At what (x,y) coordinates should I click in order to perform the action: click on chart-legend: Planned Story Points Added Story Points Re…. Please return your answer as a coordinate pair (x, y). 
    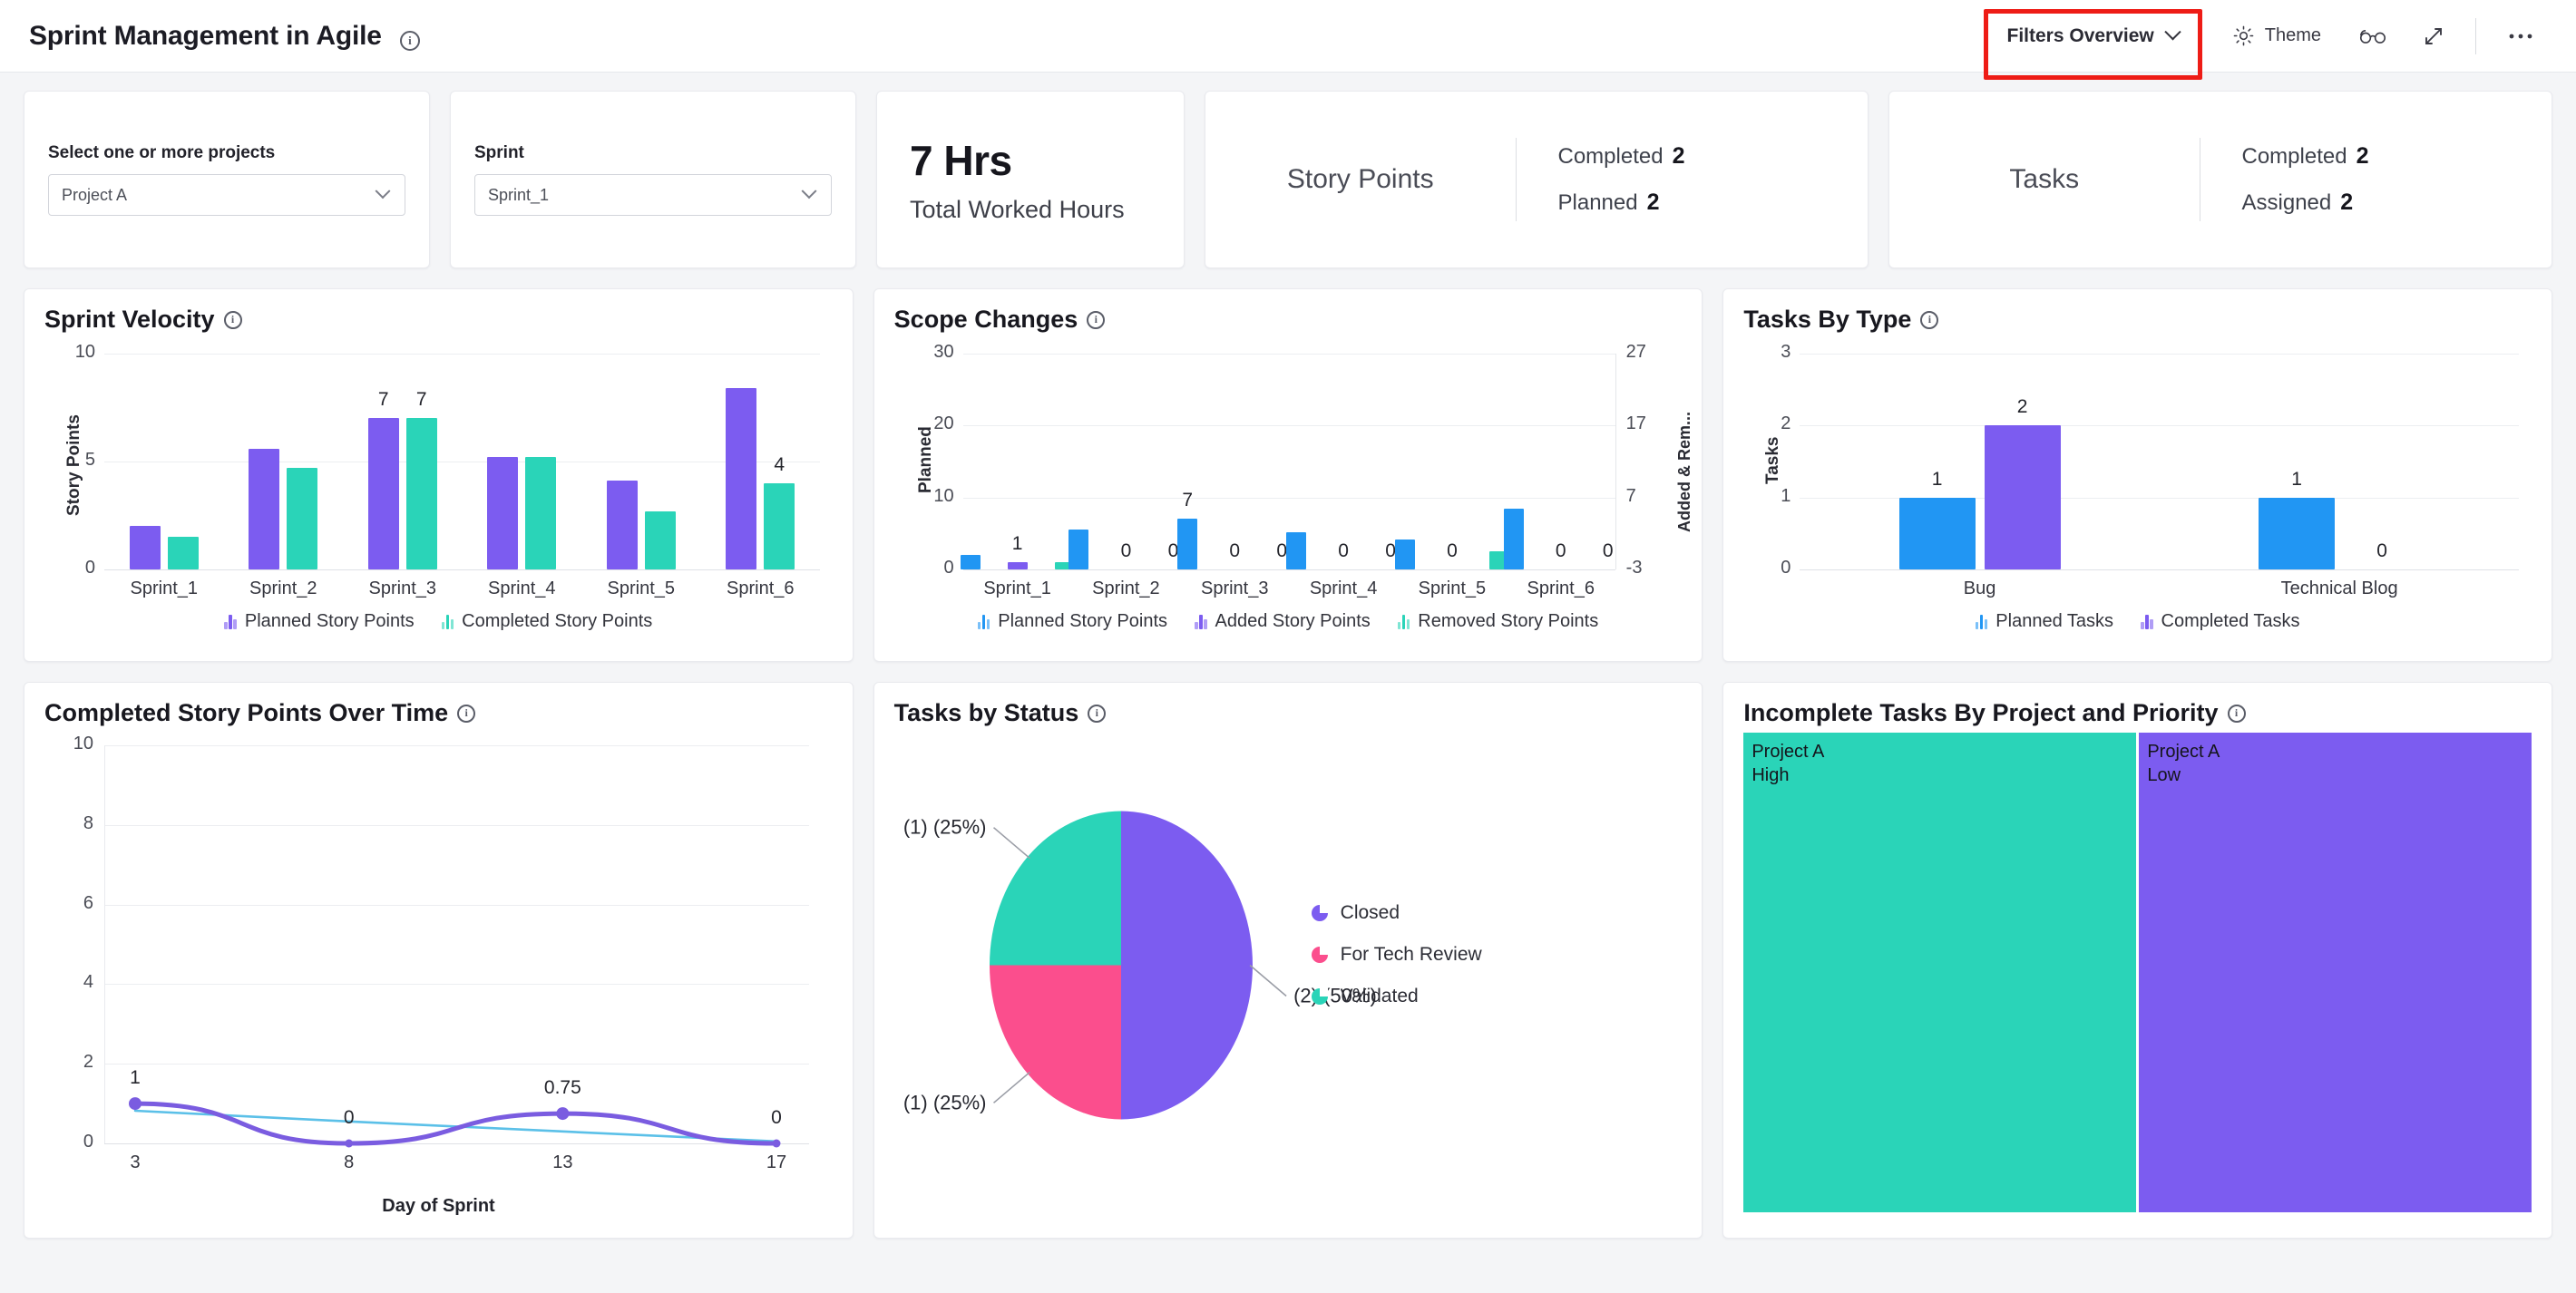
    Looking at the image, I should click on (1288, 621).